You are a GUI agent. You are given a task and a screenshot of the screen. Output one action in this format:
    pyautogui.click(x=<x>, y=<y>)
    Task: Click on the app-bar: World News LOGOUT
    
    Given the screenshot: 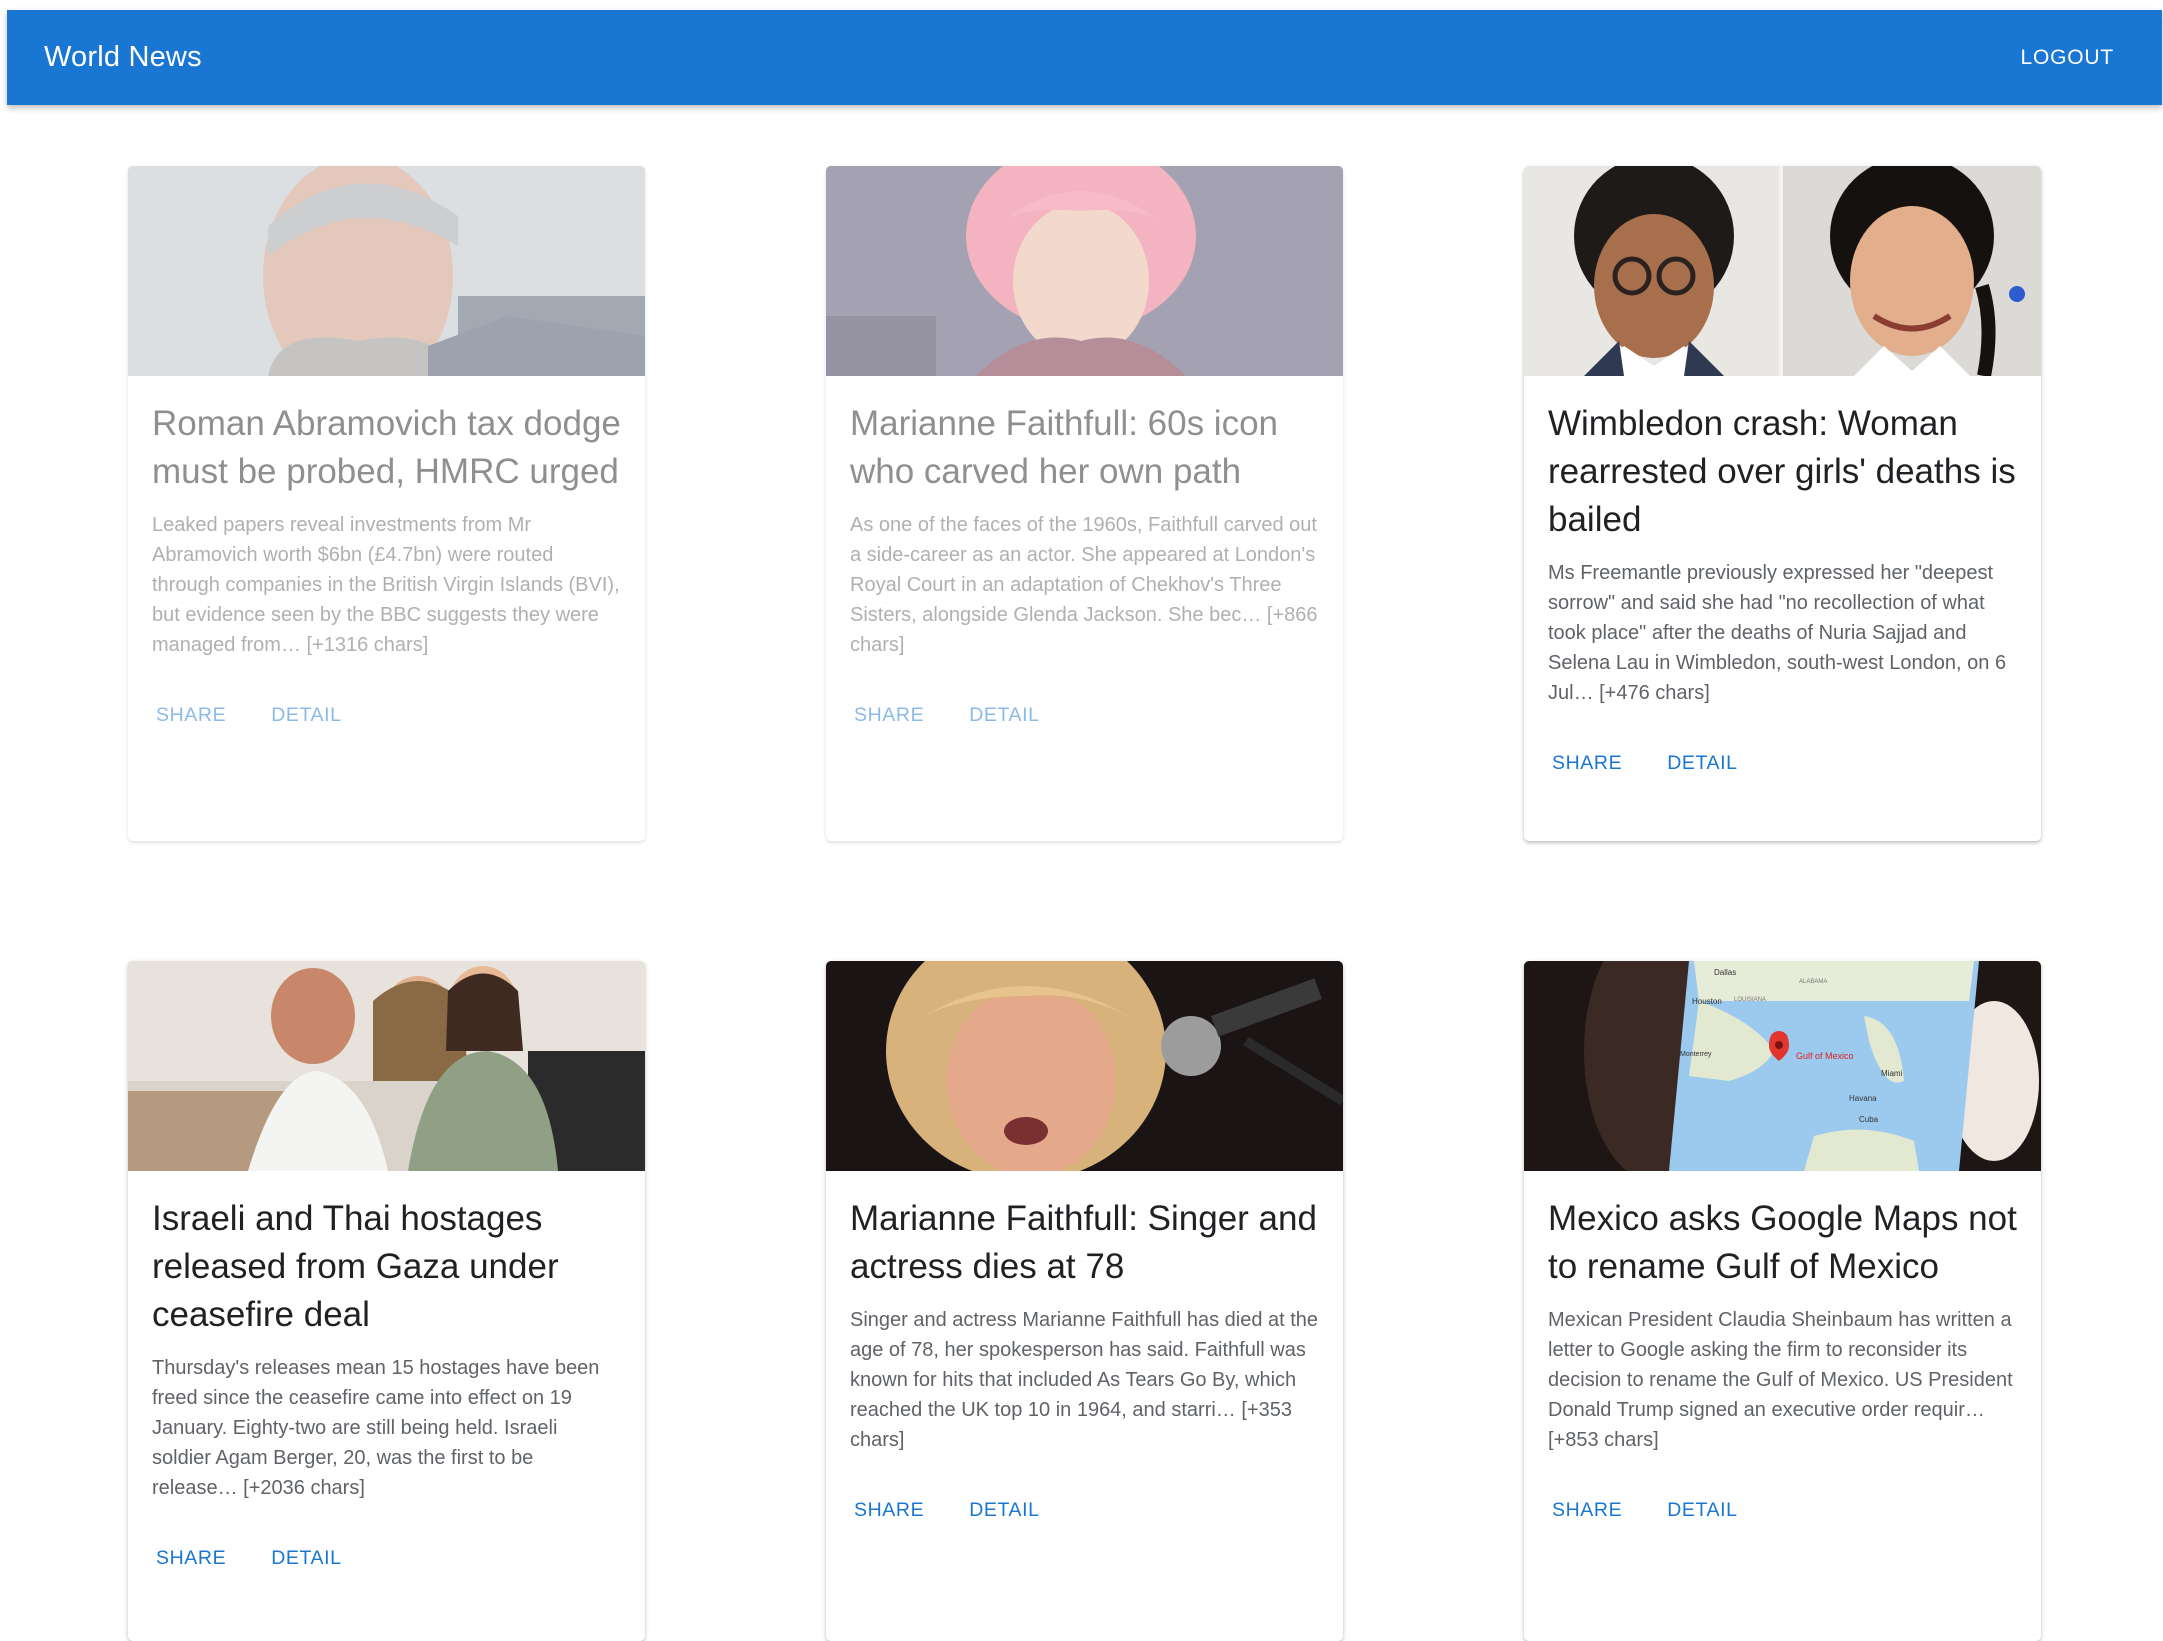 What is the action you would take?
    pyautogui.click(x=1084, y=57)
    